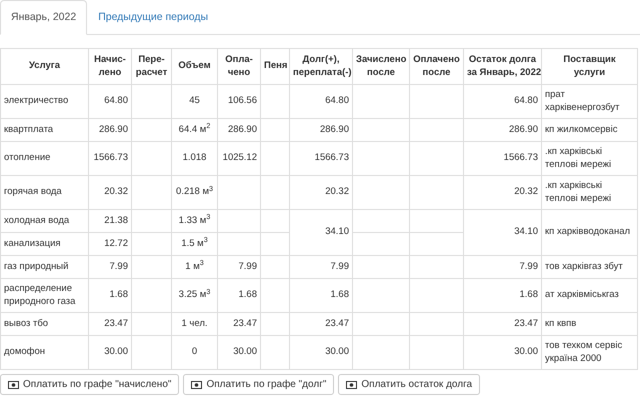  What do you see at coordinates (44, 353) in the screenshot?
I see `table-cell: домофон` at bounding box center [44, 353].